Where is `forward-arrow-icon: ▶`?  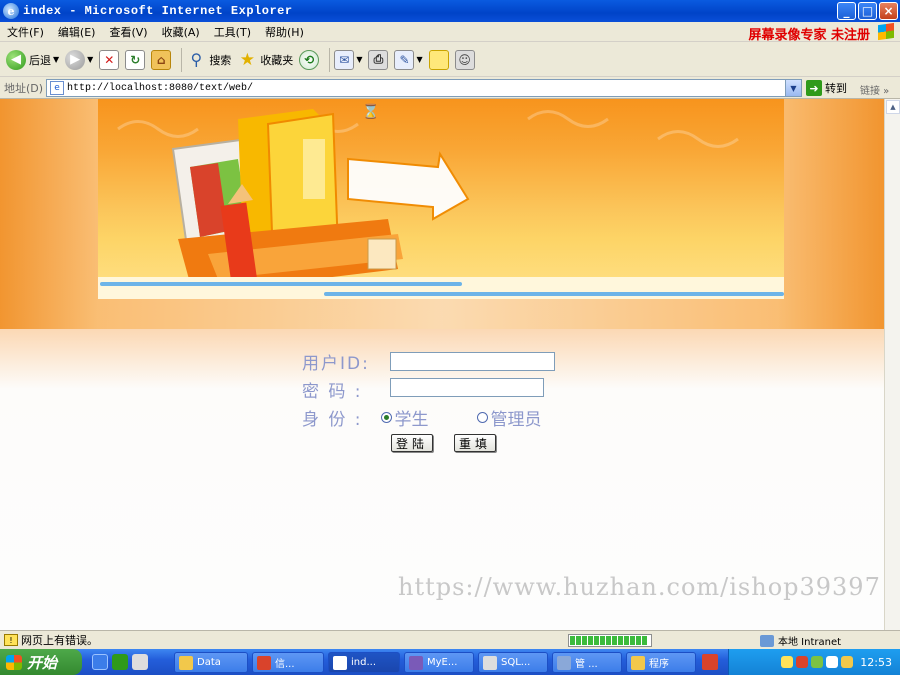 forward-arrow-icon: ▶ is located at coordinates (75, 59).